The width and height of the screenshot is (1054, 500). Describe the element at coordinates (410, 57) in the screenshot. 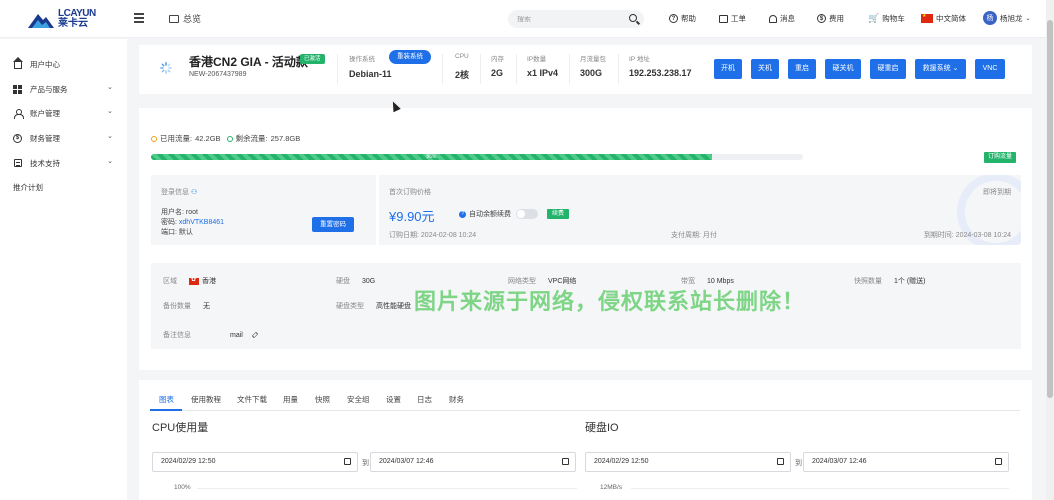

I see `reinstall-button: 重装系统` at that location.